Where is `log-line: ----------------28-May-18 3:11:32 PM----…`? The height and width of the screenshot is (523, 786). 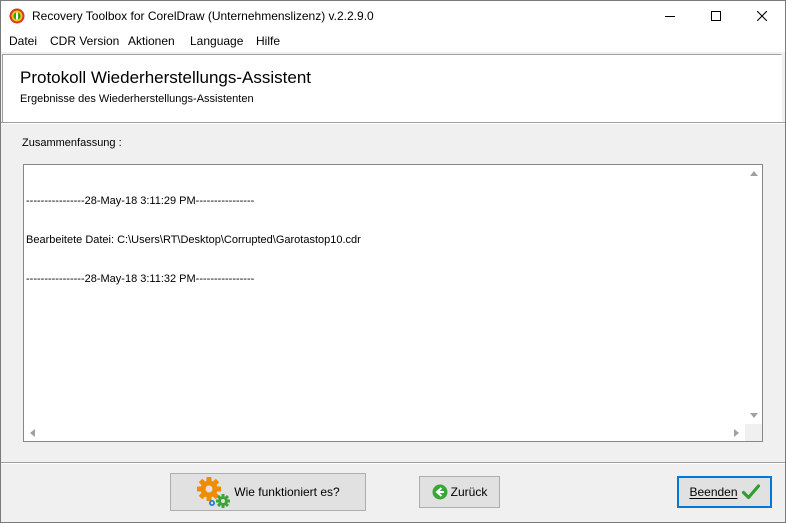
log-line: ----------------28-May-18 3:11:32 PM----… is located at coordinates (140, 279).